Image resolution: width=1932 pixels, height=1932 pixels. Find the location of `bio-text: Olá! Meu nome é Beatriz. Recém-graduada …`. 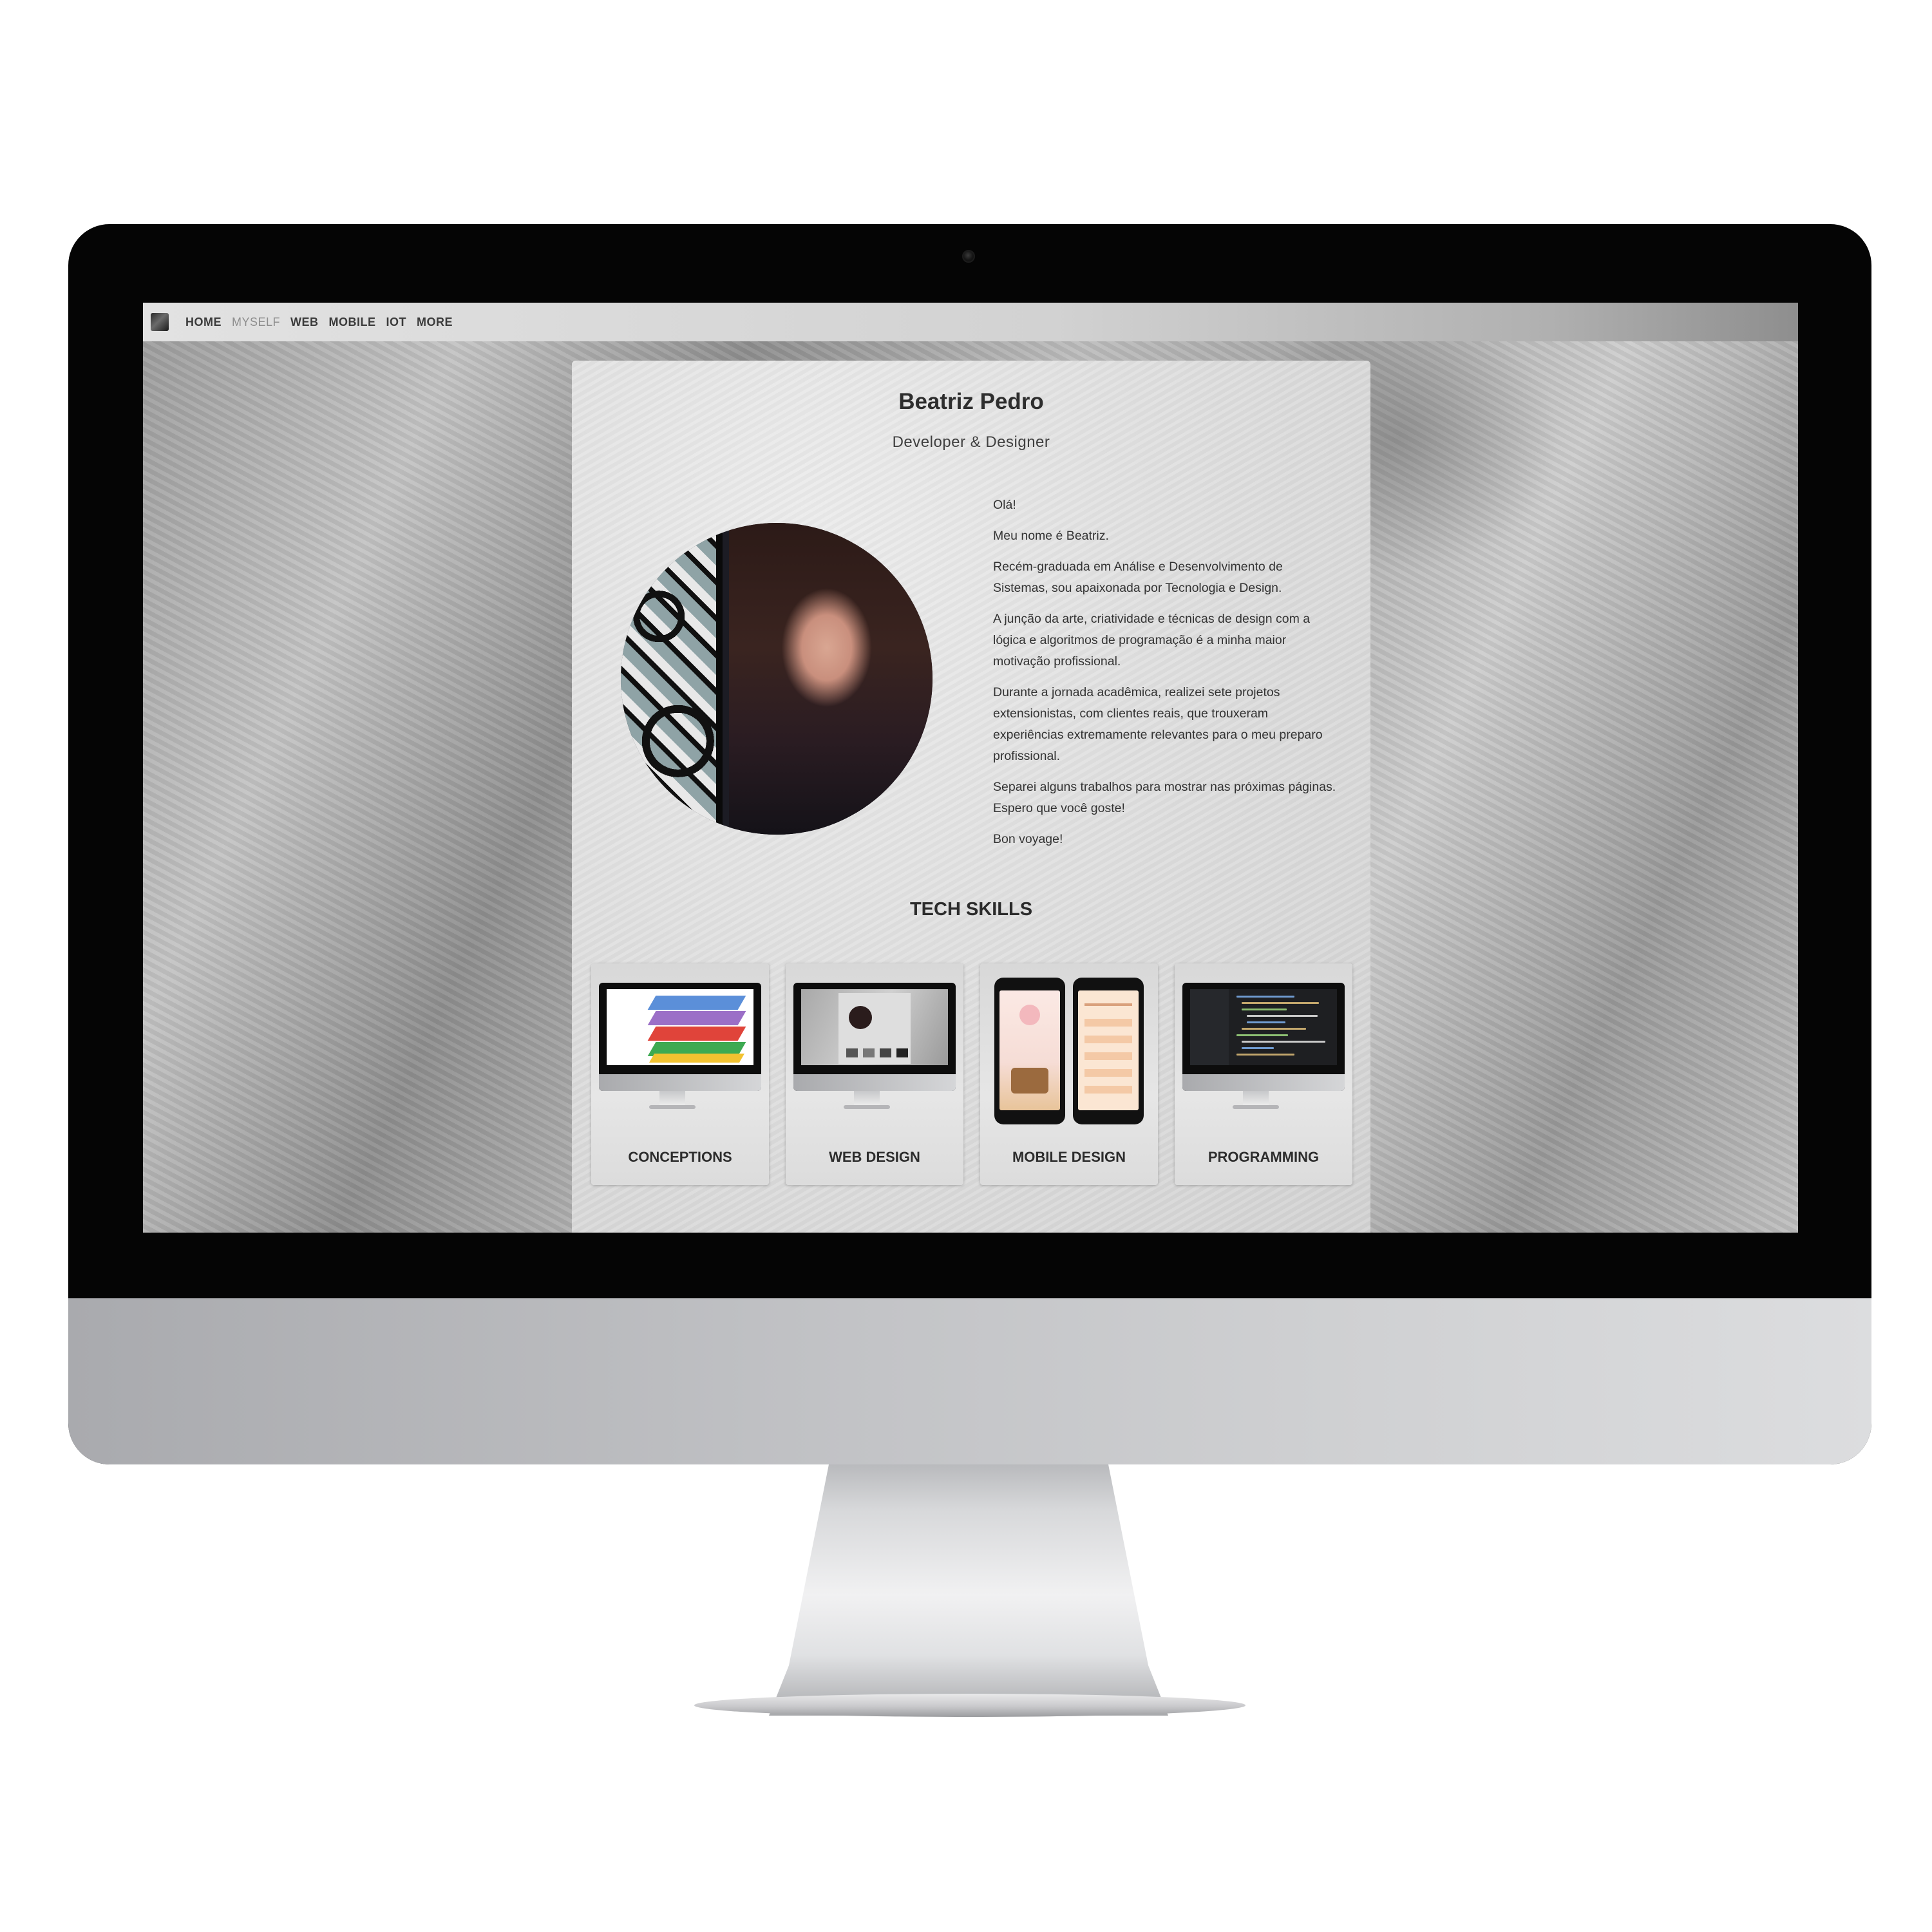

bio-text: Olá! Meu nome é Beatriz. Recém-graduada … is located at coordinates (1167, 678).